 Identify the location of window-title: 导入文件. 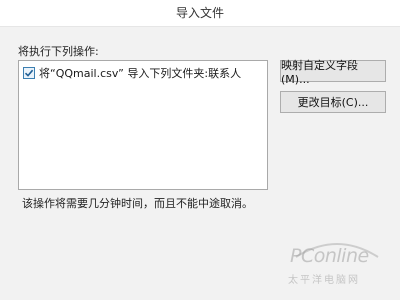
(199, 13).